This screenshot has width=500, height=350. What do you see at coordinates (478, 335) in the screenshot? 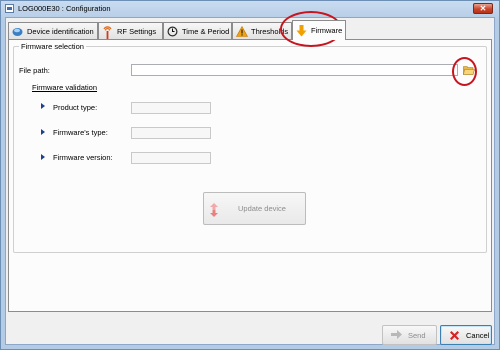
I see `cancel-label: Cancel` at bounding box center [478, 335].